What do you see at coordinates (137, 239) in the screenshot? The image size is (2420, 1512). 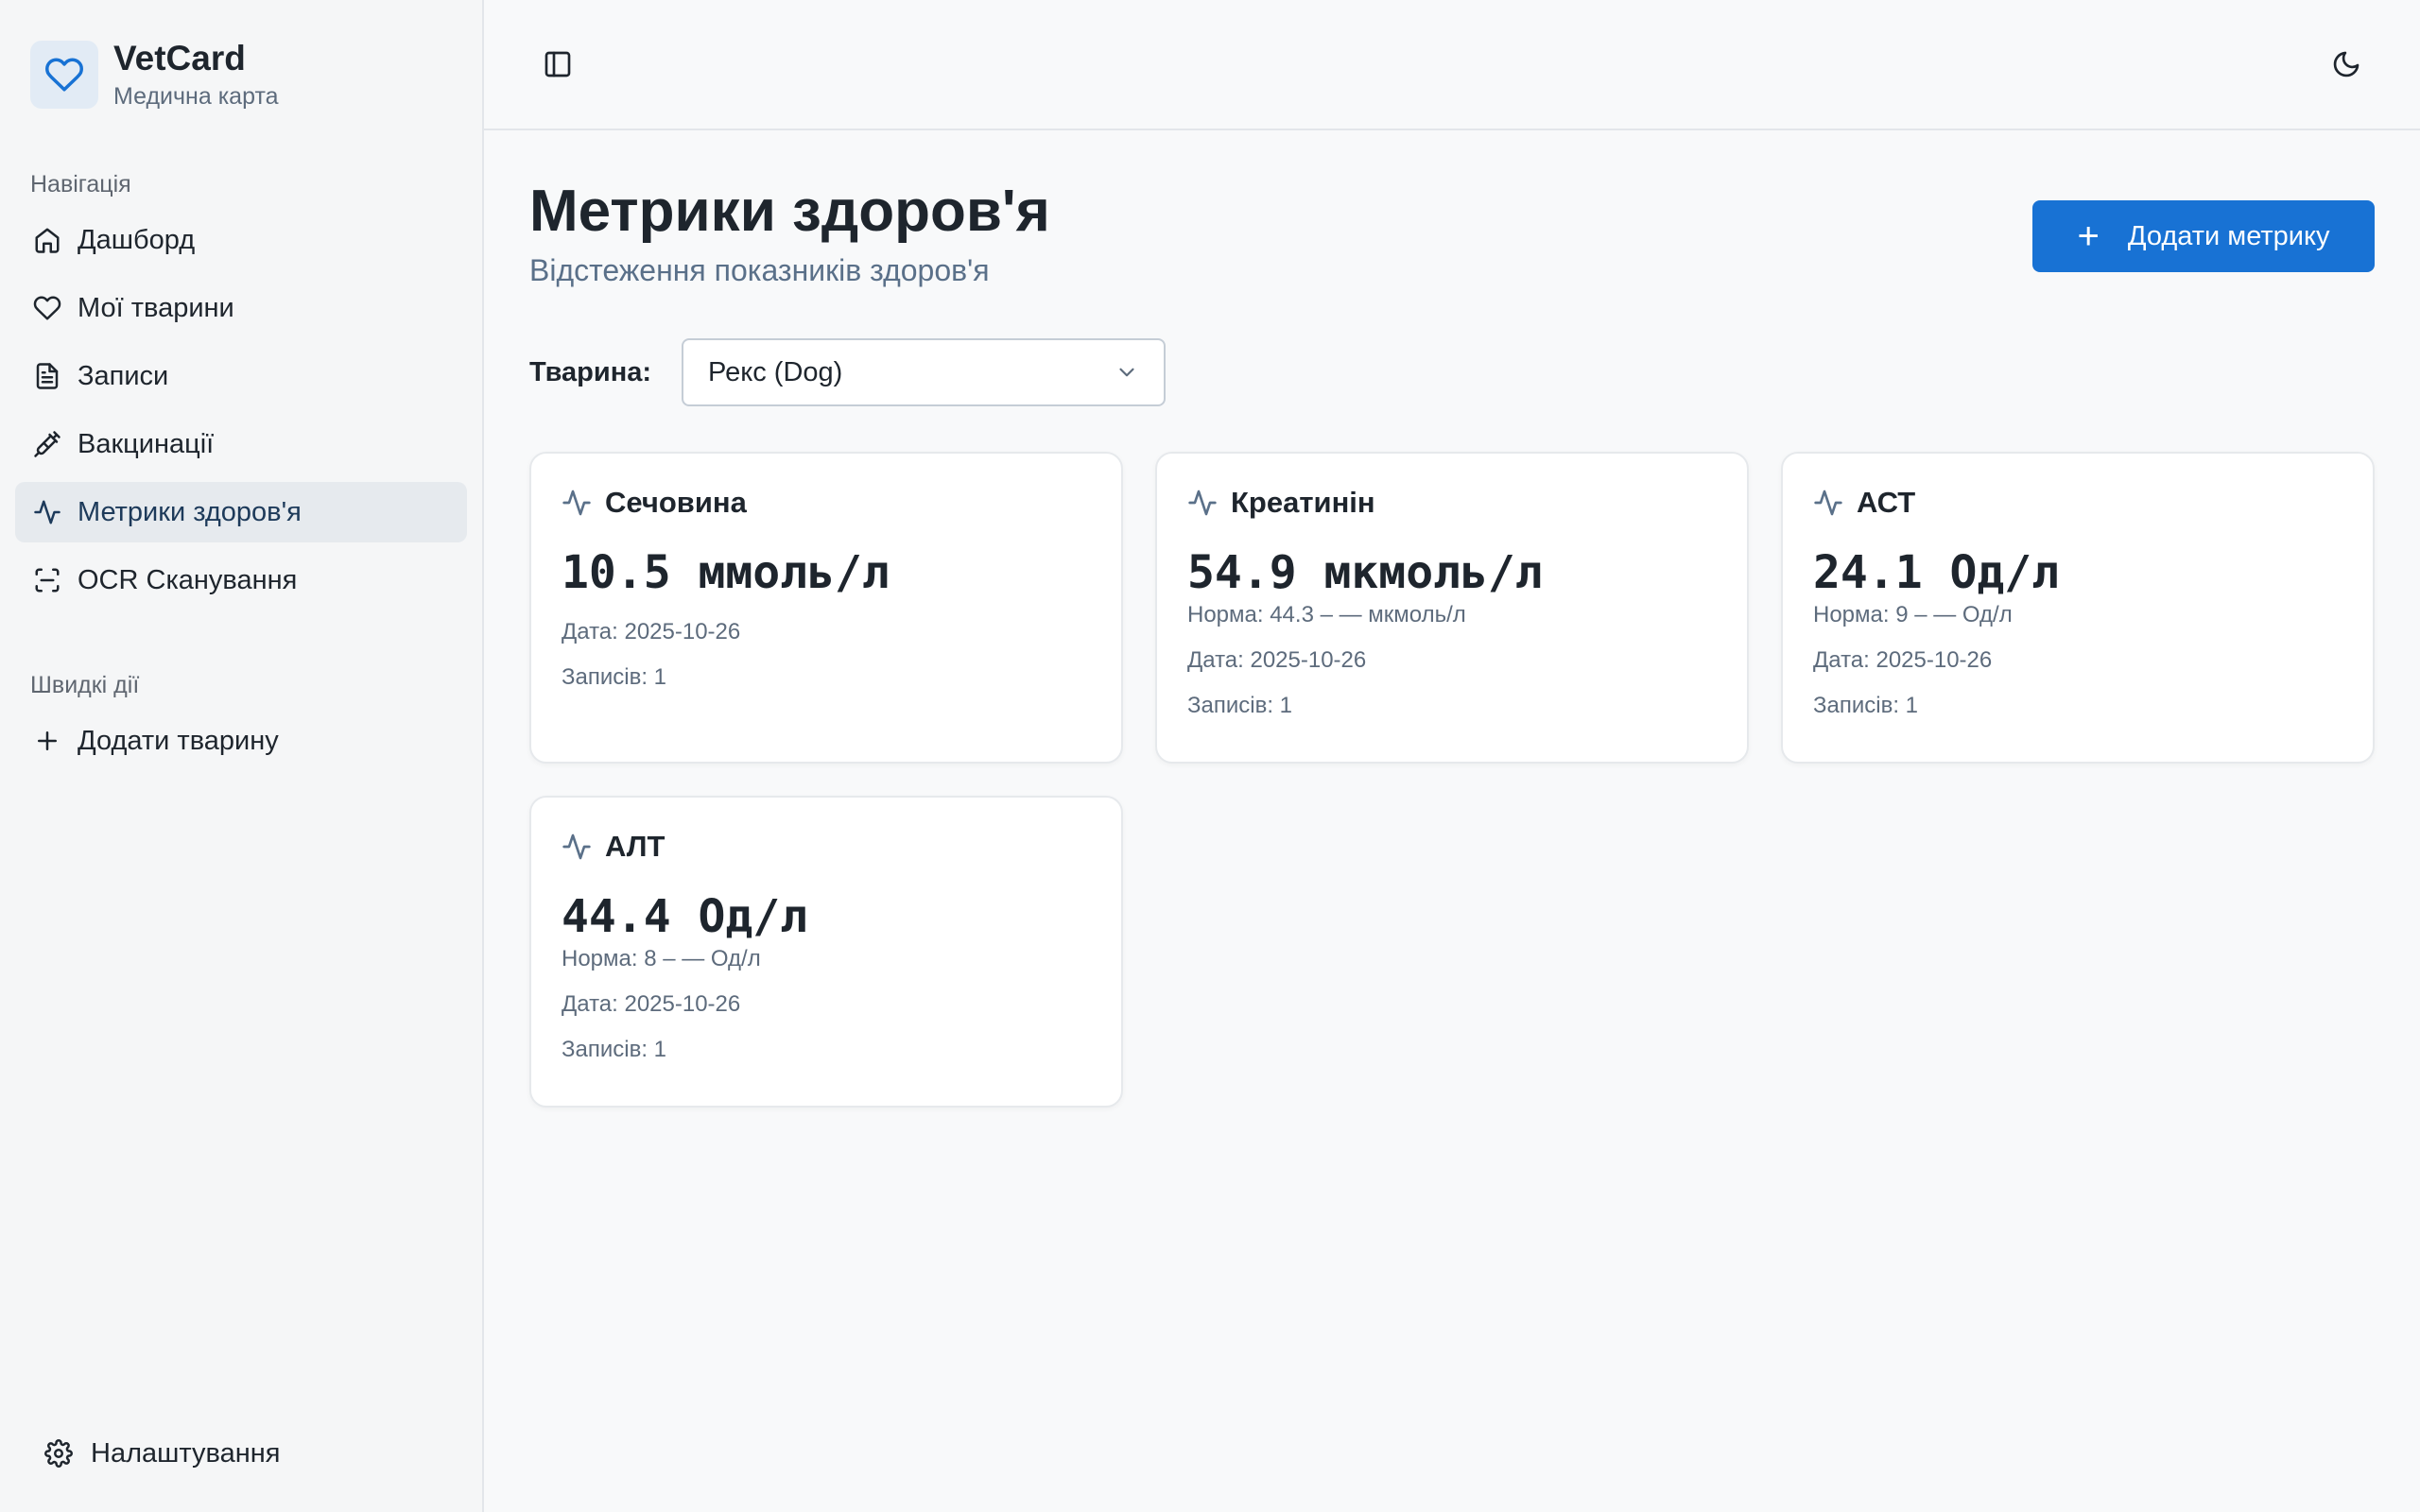 I see `sidebar-item-label: Дашборд` at bounding box center [137, 239].